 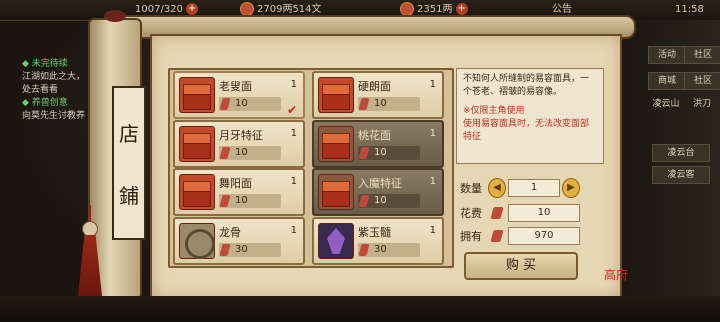 I want to click on bottom-bar, so click(x=360, y=309).